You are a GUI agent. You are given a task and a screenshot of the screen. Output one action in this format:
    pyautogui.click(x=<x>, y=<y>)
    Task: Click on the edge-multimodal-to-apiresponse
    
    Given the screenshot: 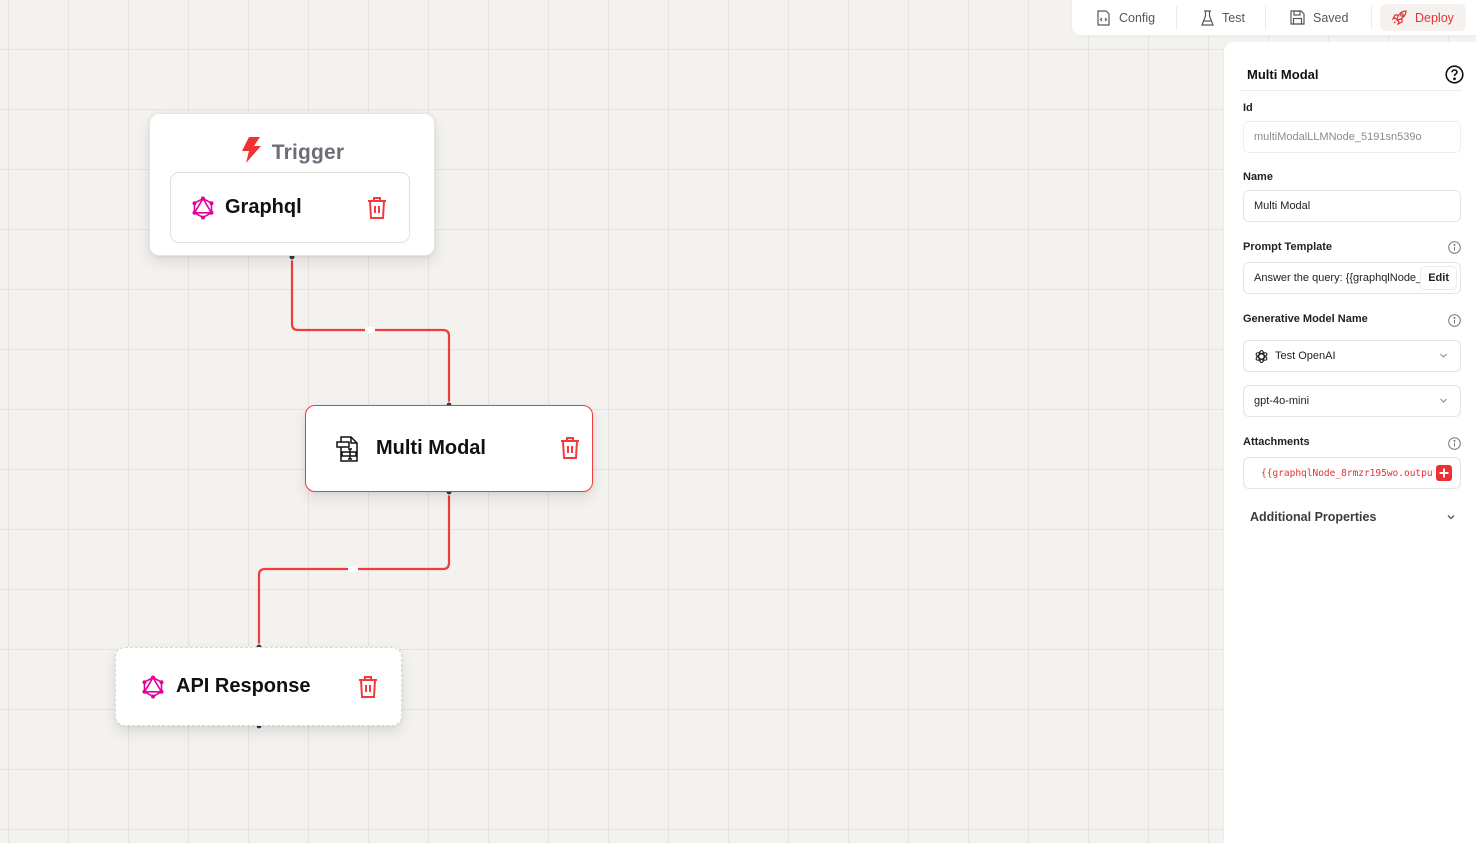 What is the action you would take?
    pyautogui.click(x=354, y=569)
    